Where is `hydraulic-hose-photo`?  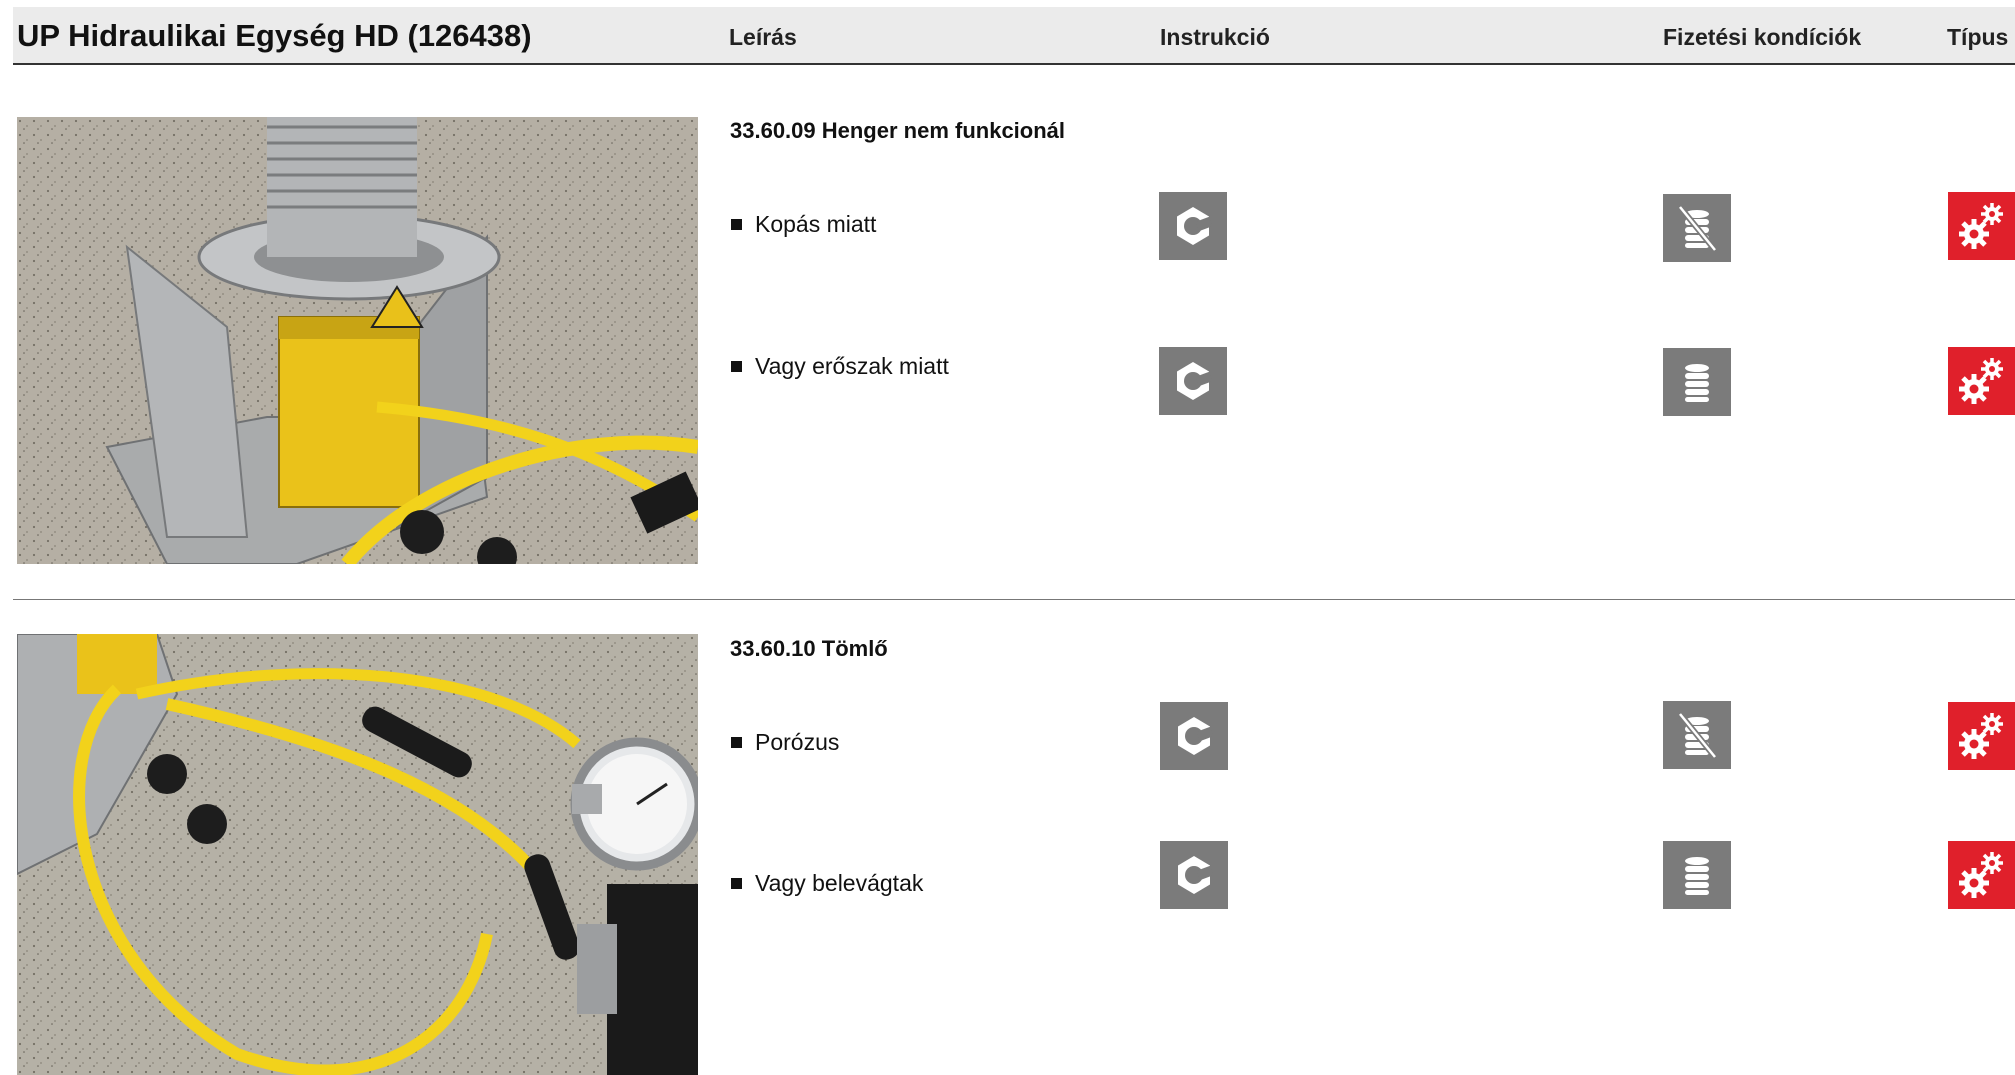 hydraulic-hose-photo is located at coordinates (357, 854).